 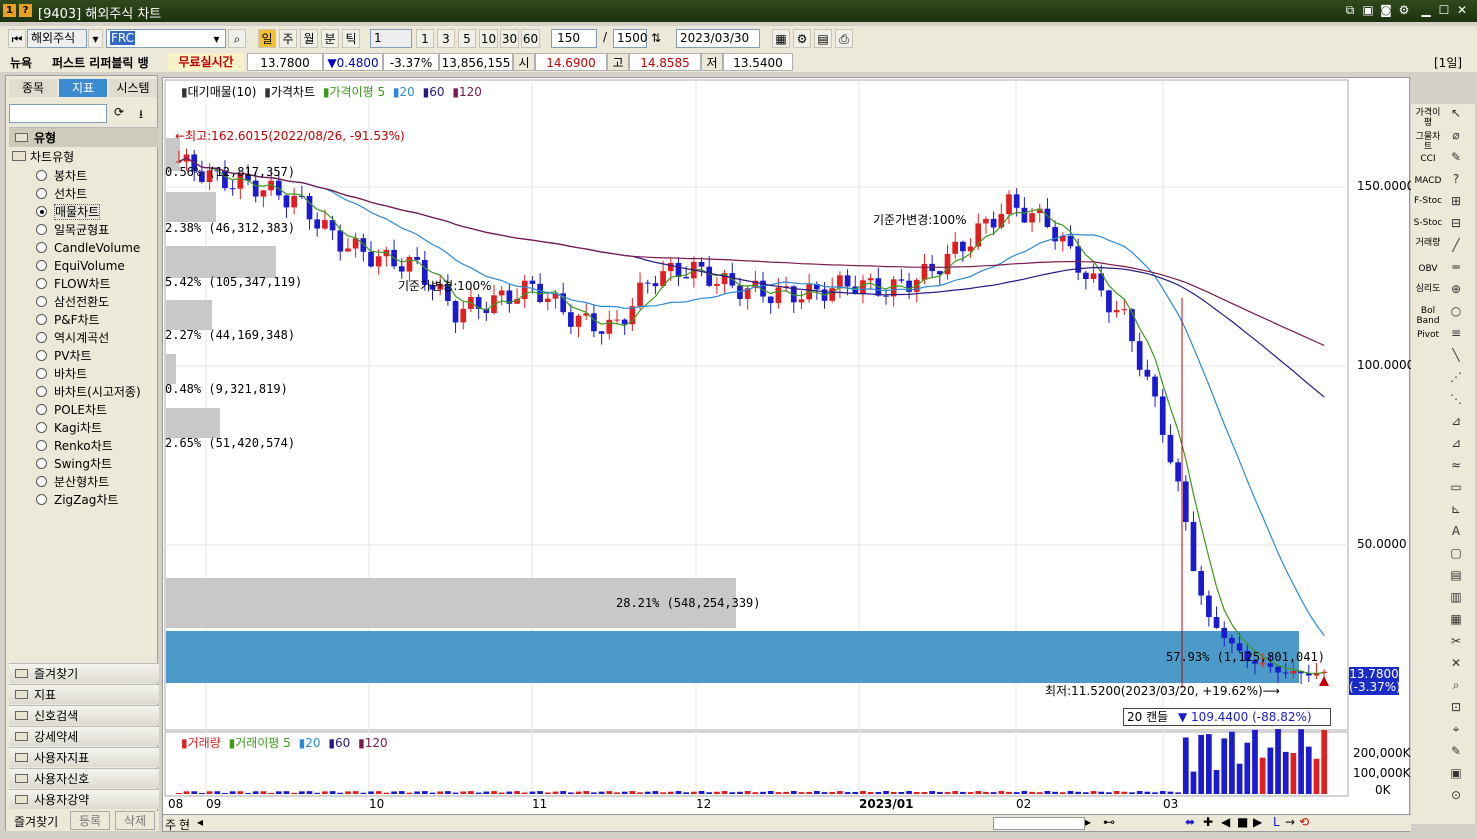 What do you see at coordinates (1404, 10) in the screenshot?
I see `gear-icon: ⚙` at bounding box center [1404, 10].